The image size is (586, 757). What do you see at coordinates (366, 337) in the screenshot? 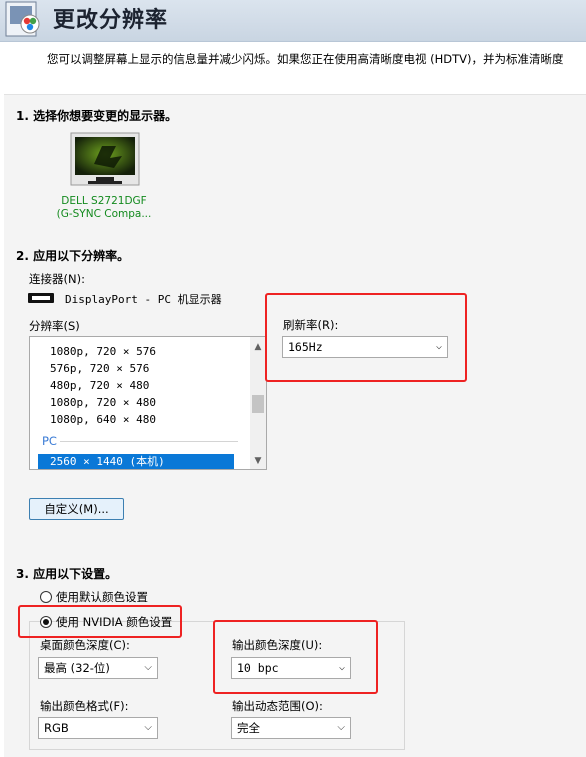
I see `annotation-box-refresh-rate` at bounding box center [366, 337].